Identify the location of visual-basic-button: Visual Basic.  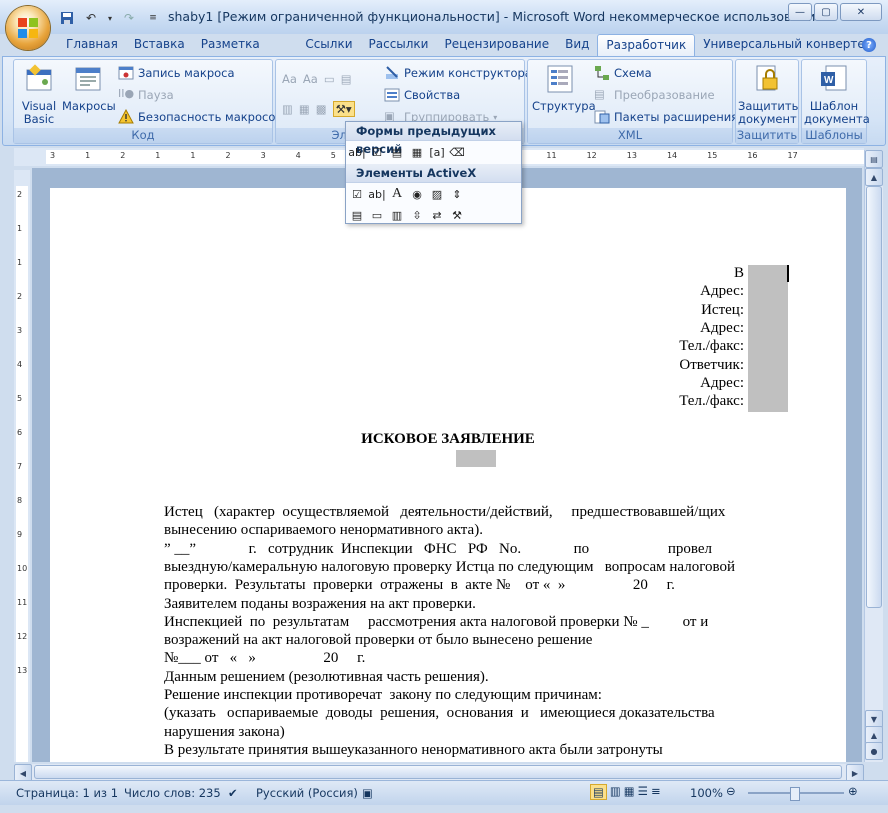
(39, 95).